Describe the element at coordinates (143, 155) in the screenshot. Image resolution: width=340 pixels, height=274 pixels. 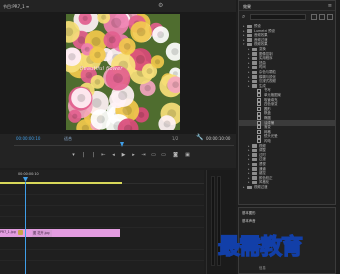
I see `go-to-out-icon: ⇥` at that location.